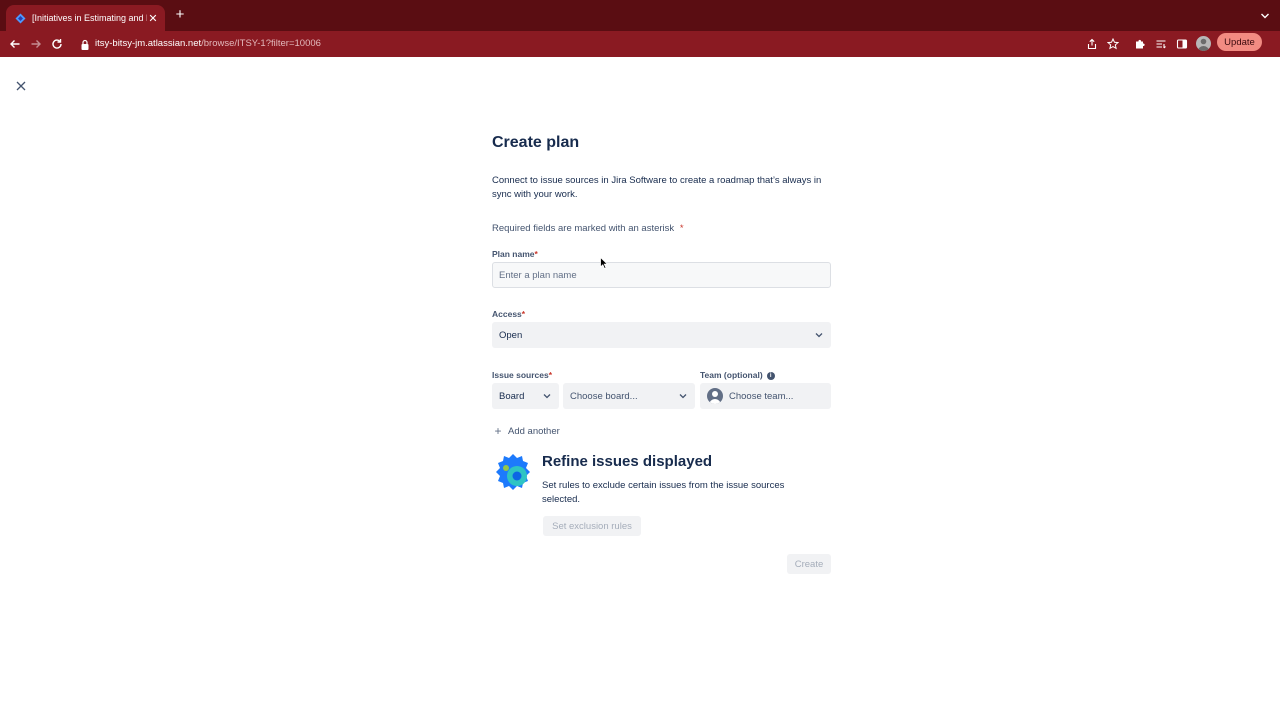  I want to click on team-label: Team (optional) i, so click(737, 375).